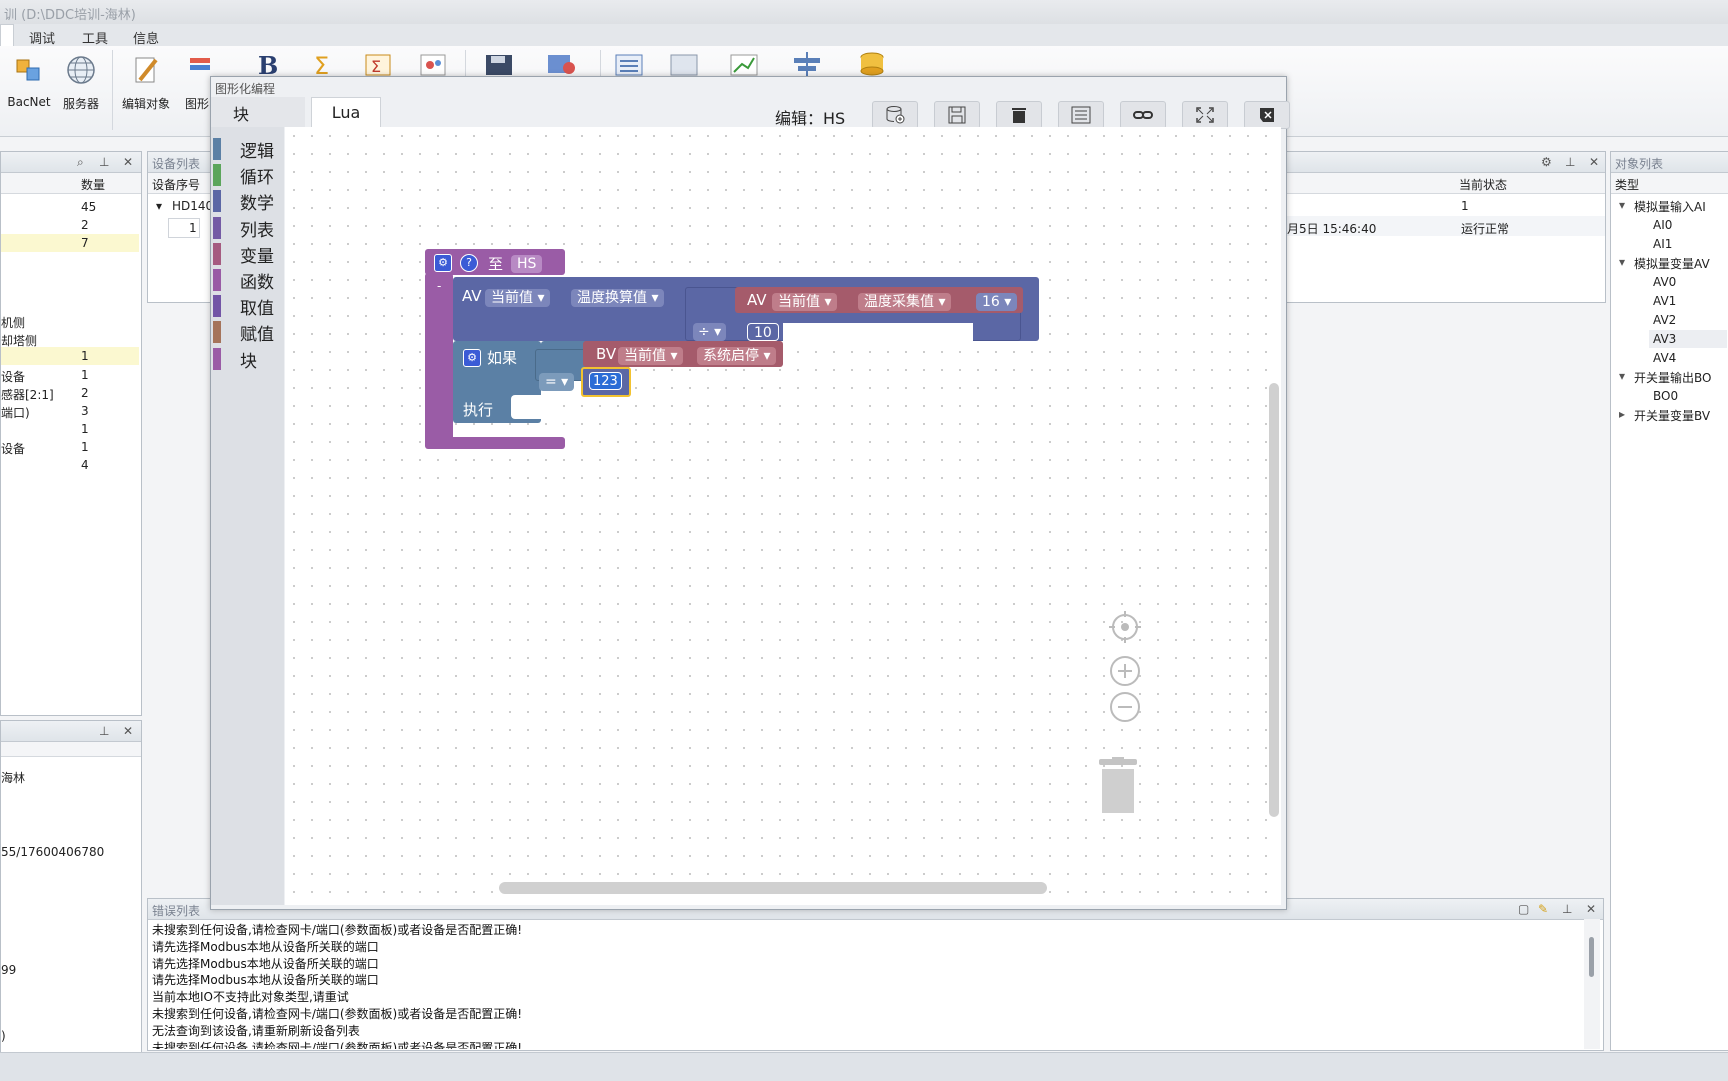 The height and width of the screenshot is (1081, 1728). I want to click on toolbox-category: 函数, so click(247, 280).